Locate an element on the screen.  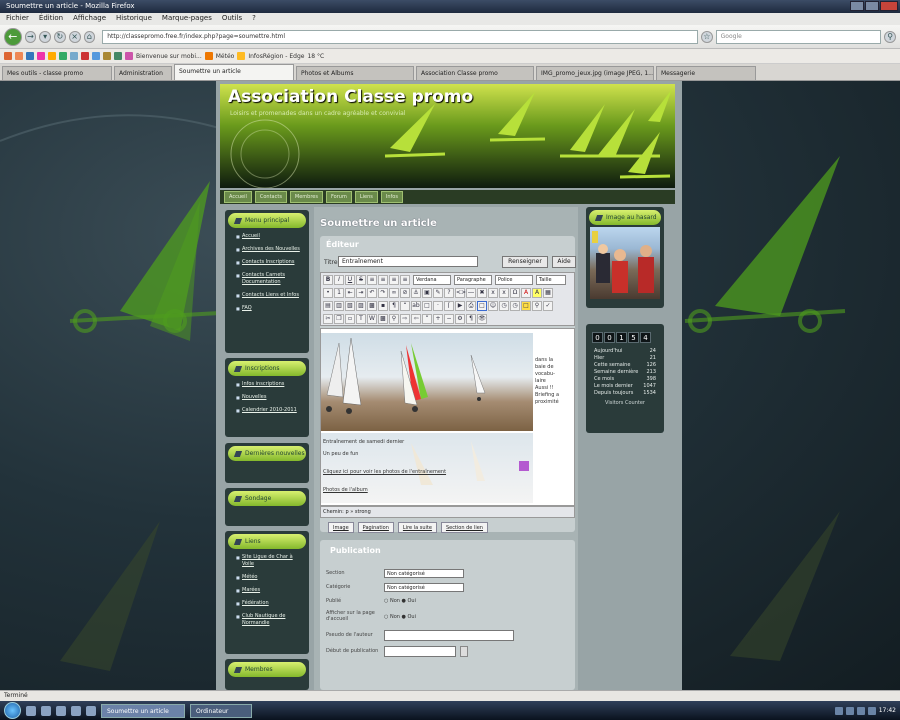
radio-oui: ● Oui is located at coordinates (409, 617).